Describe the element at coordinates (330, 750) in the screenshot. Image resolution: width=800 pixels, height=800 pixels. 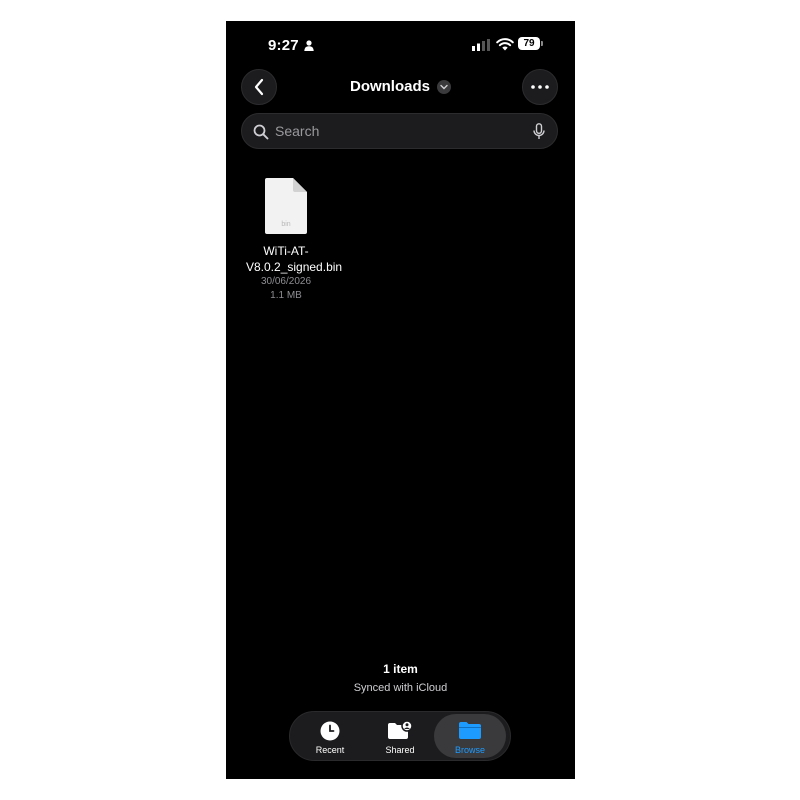
I see `tab-recent-label: Recent` at that location.